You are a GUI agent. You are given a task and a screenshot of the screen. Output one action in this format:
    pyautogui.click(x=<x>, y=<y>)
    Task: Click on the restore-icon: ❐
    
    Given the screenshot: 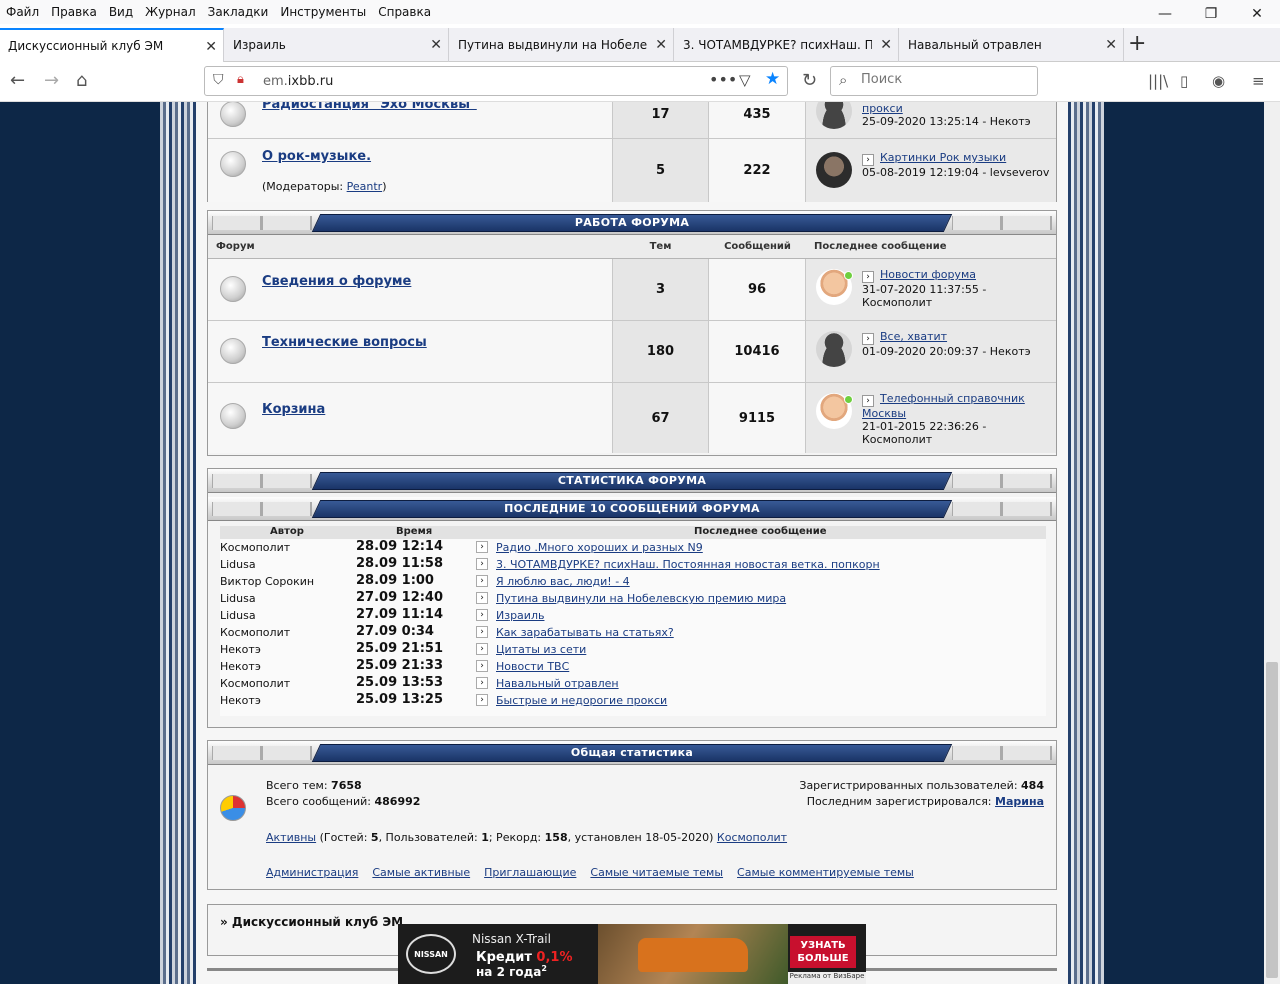 What is the action you would take?
    pyautogui.click(x=1211, y=14)
    